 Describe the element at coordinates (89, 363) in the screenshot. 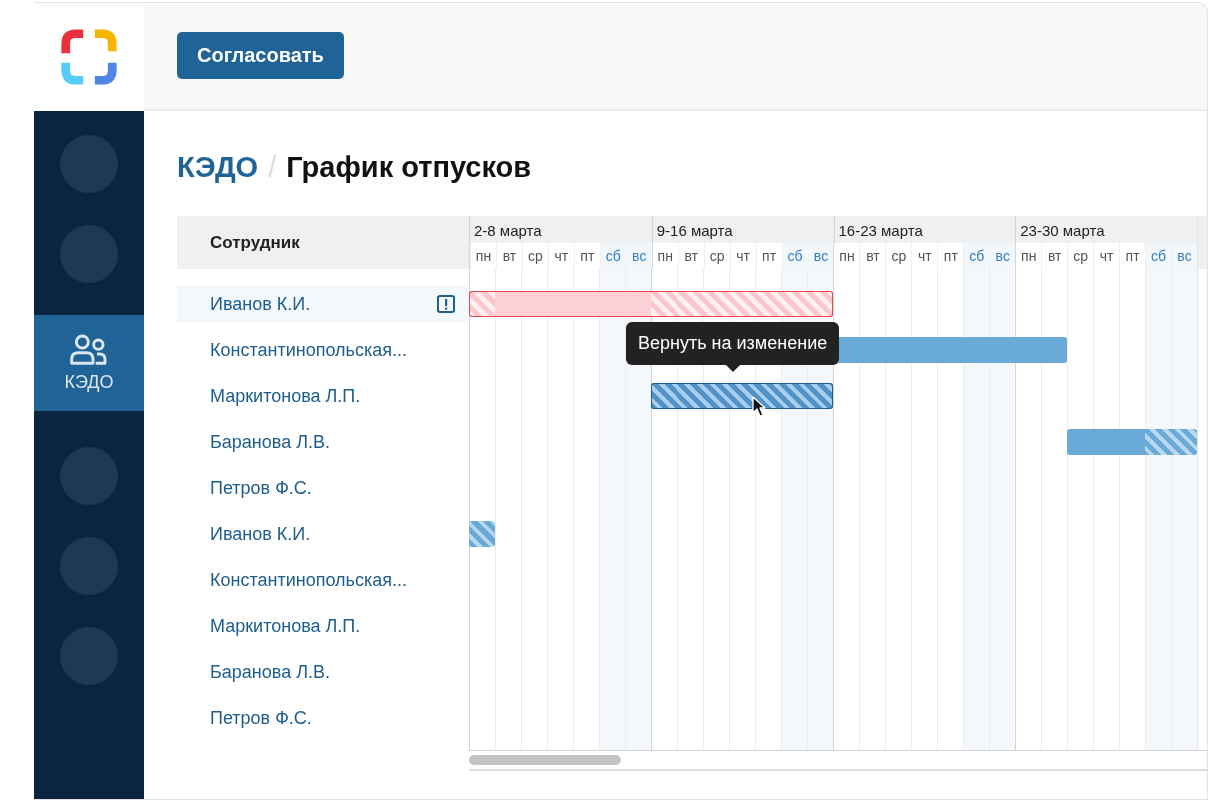

I see `nav-item: КЭДО` at that location.